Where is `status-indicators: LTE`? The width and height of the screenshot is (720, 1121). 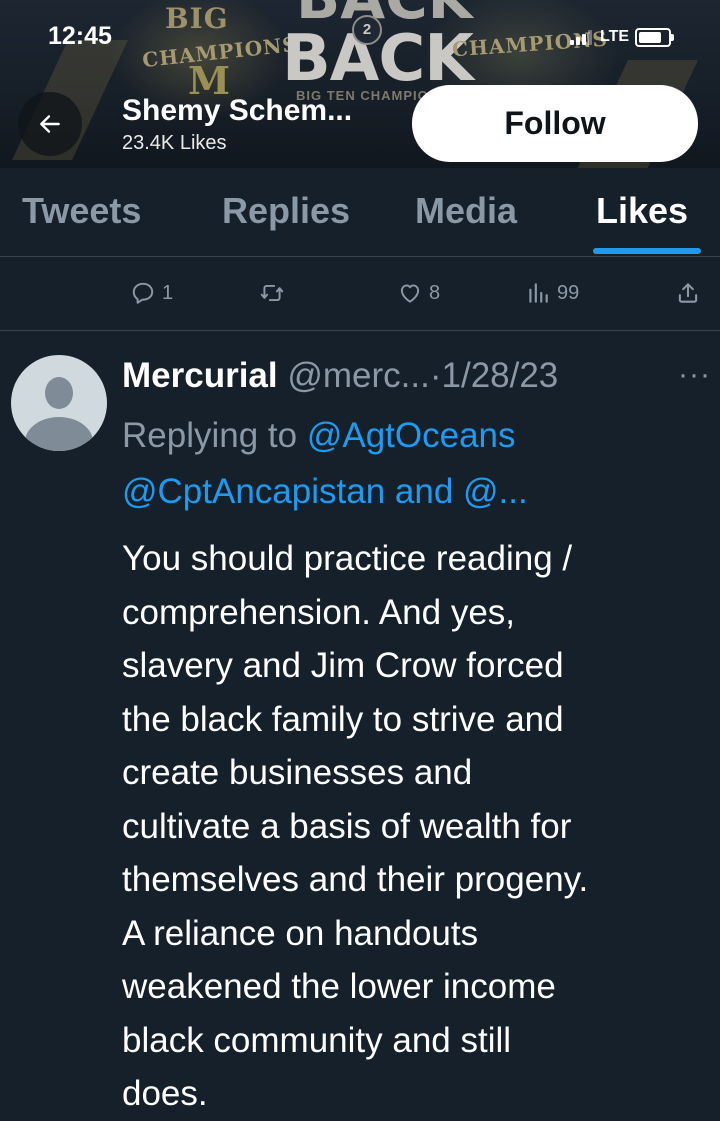 status-indicators: LTE is located at coordinates (622, 37).